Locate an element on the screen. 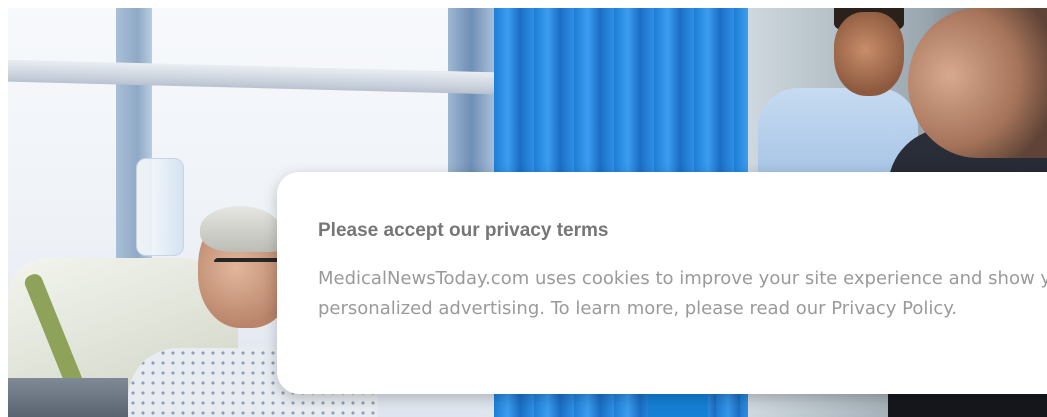 This screenshot has width=1047, height=417. iv-bag is located at coordinates (160, 207).